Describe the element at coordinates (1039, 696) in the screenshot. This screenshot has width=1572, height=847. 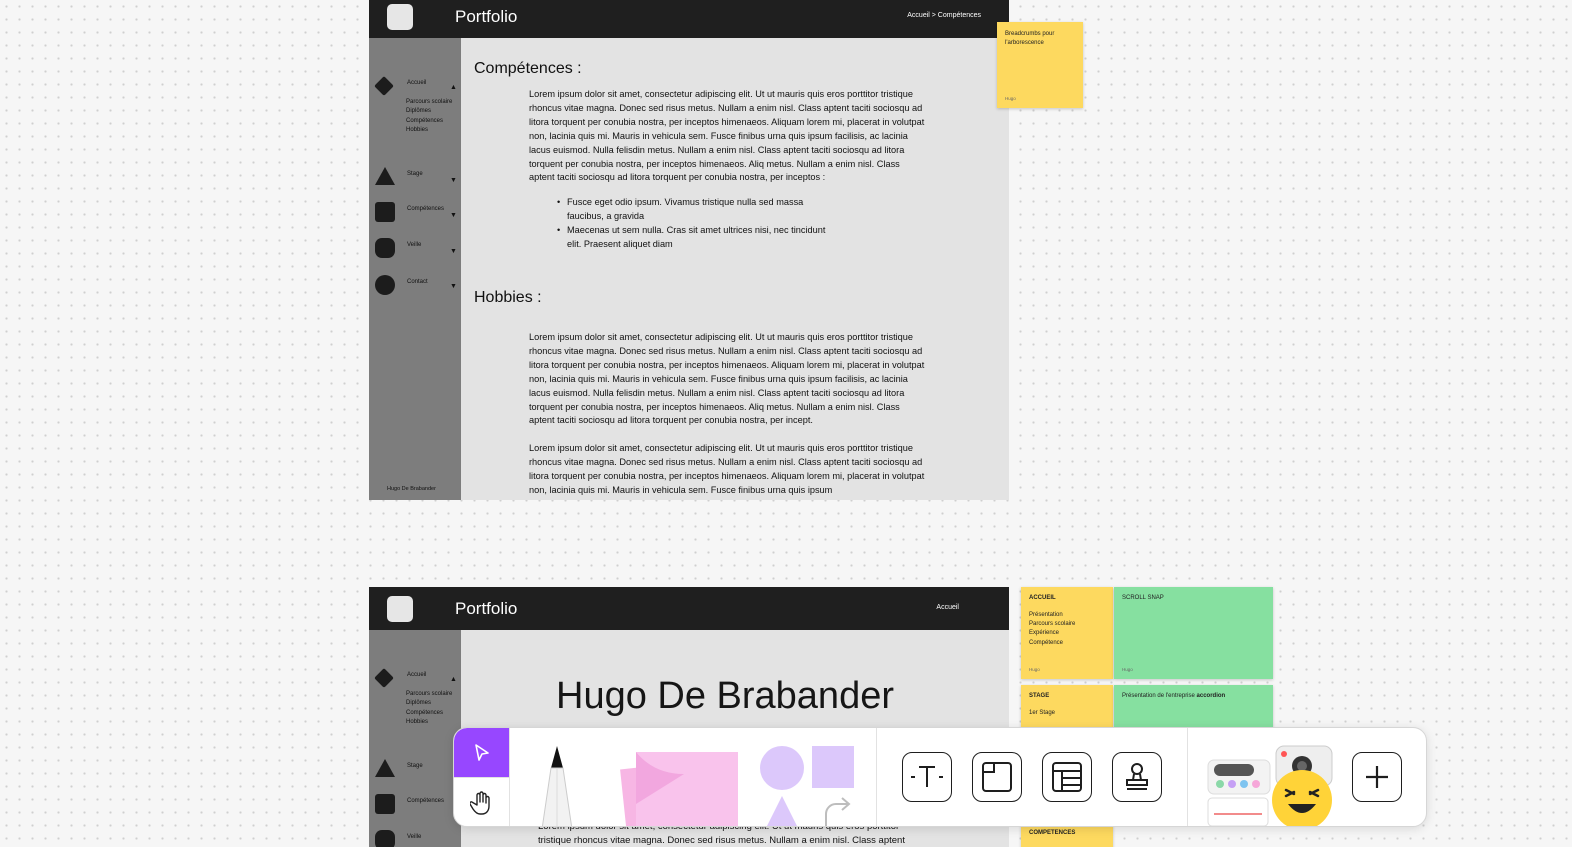
I see `sticky-title: STAGE` at that location.